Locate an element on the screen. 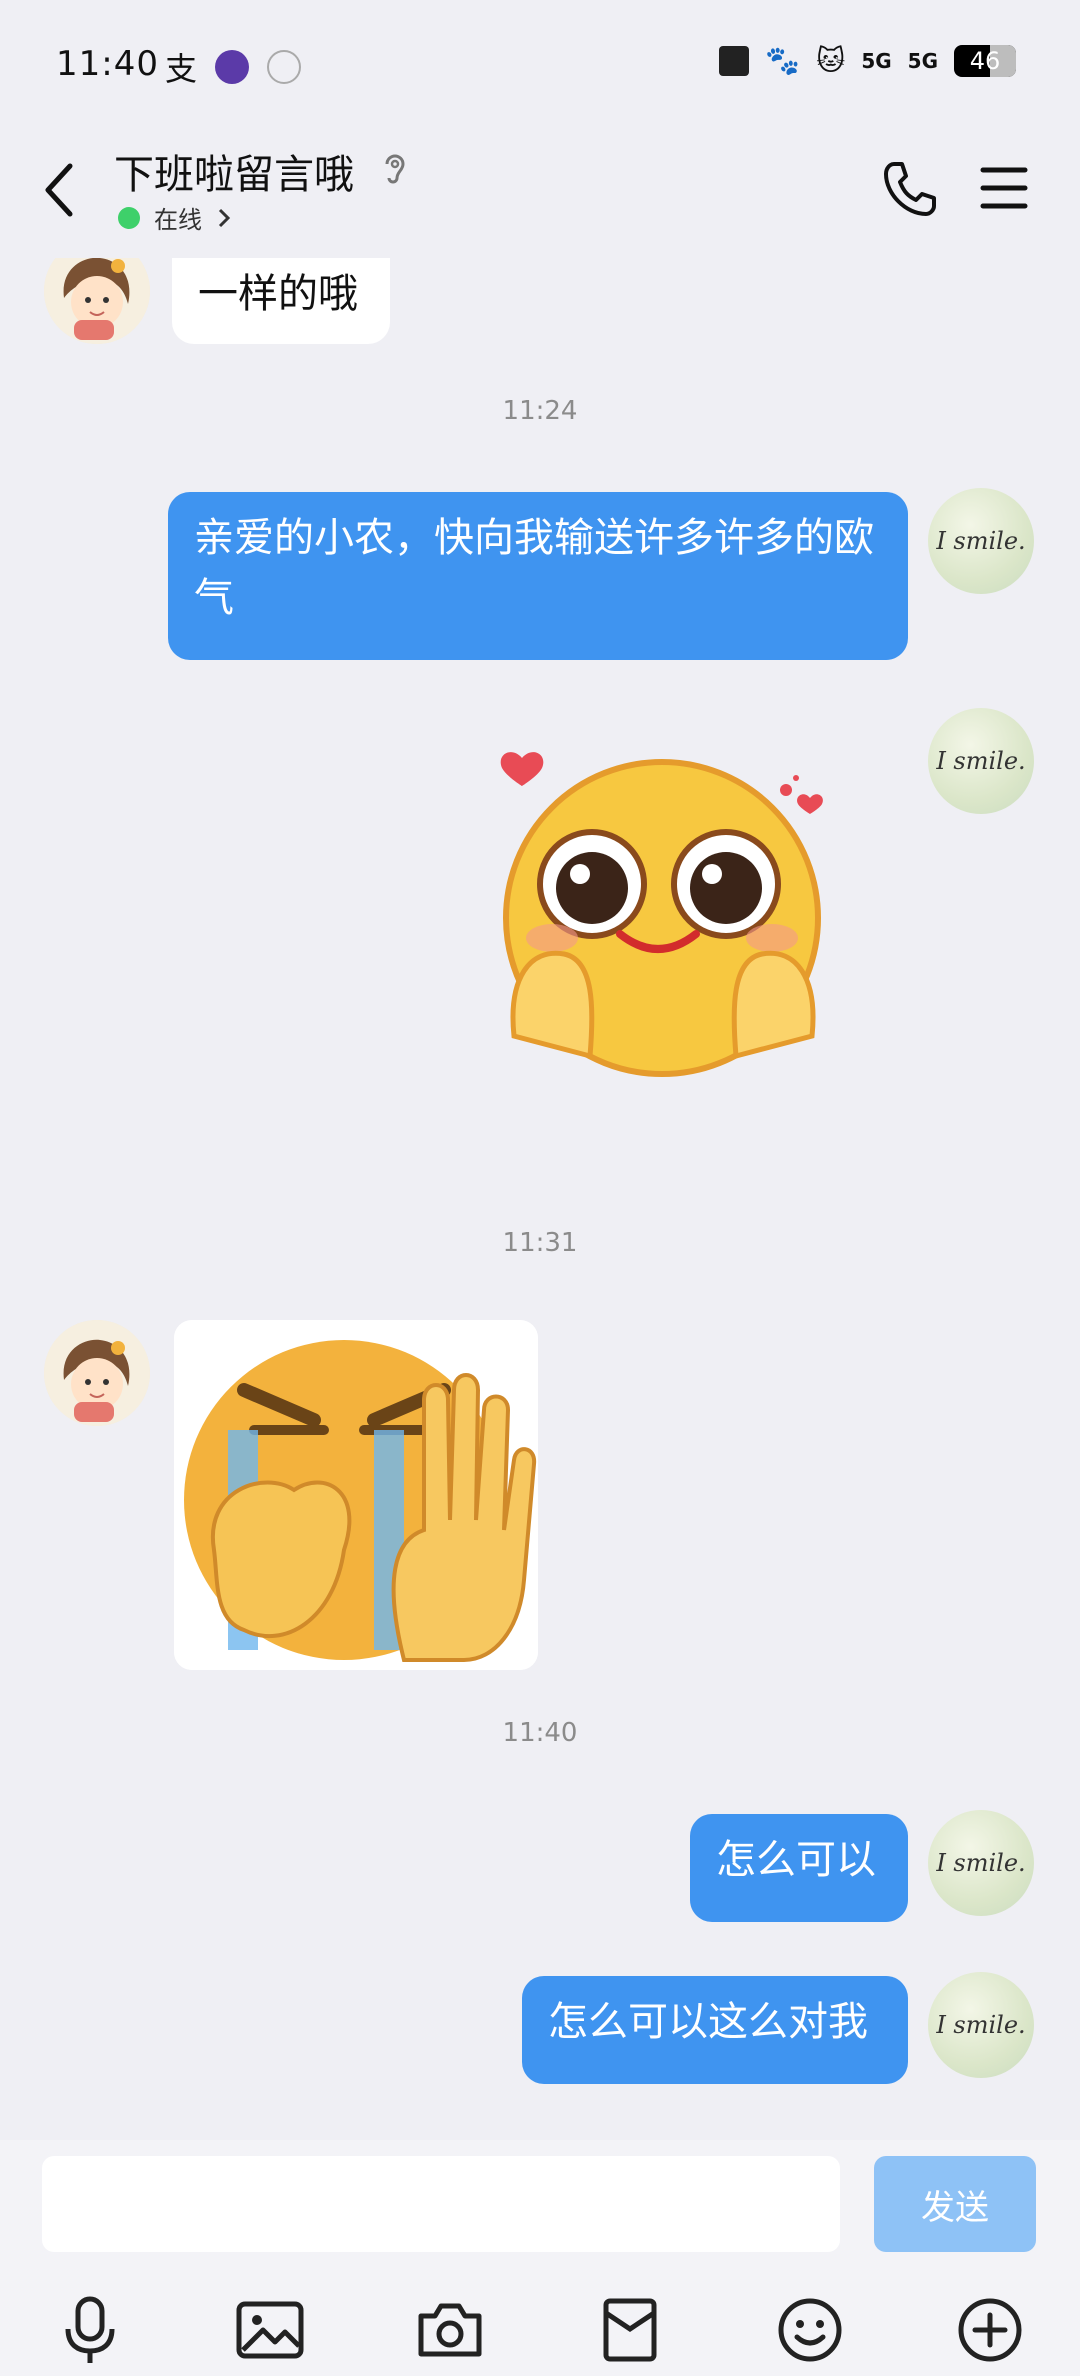 This screenshot has height=2376, width=1080. phone-icon is located at coordinates (910, 189).